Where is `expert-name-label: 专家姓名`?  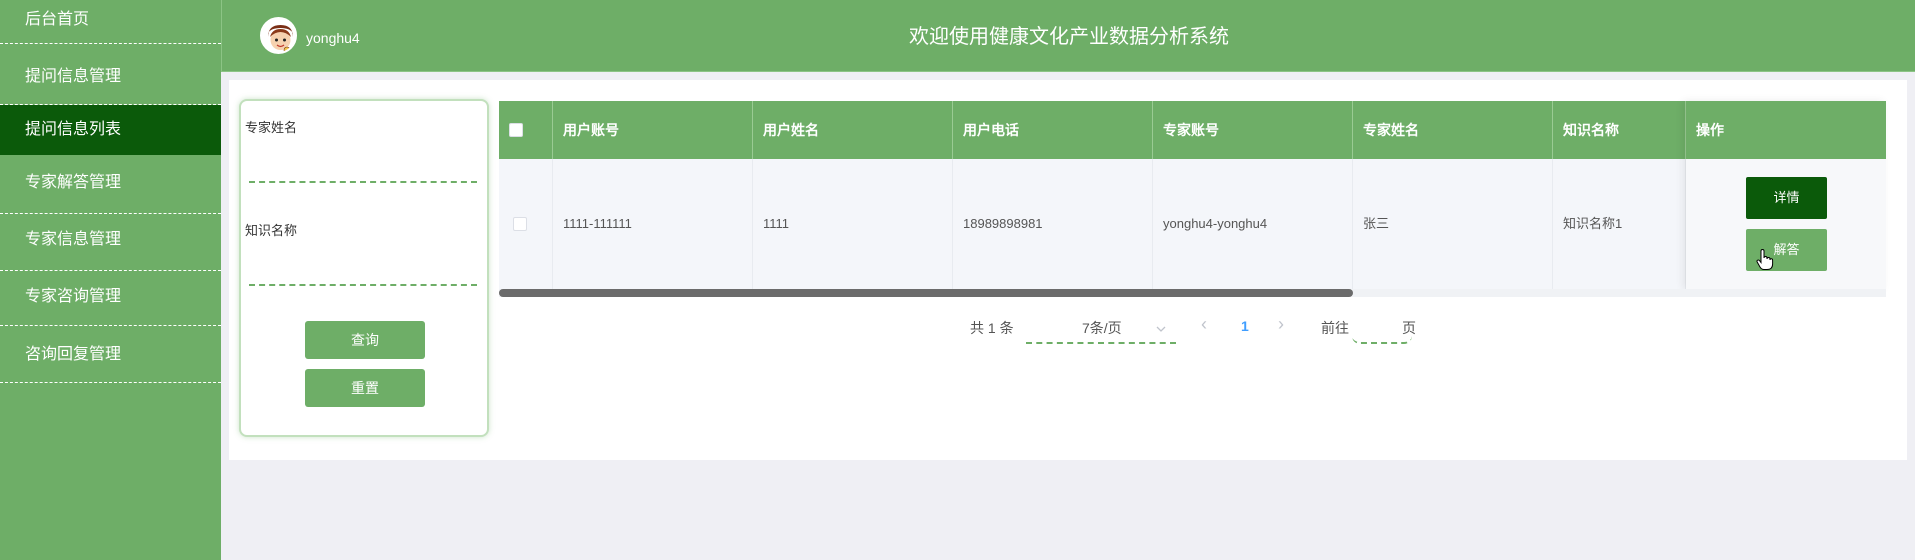
expert-name-label: 专家姓名 is located at coordinates (271, 127).